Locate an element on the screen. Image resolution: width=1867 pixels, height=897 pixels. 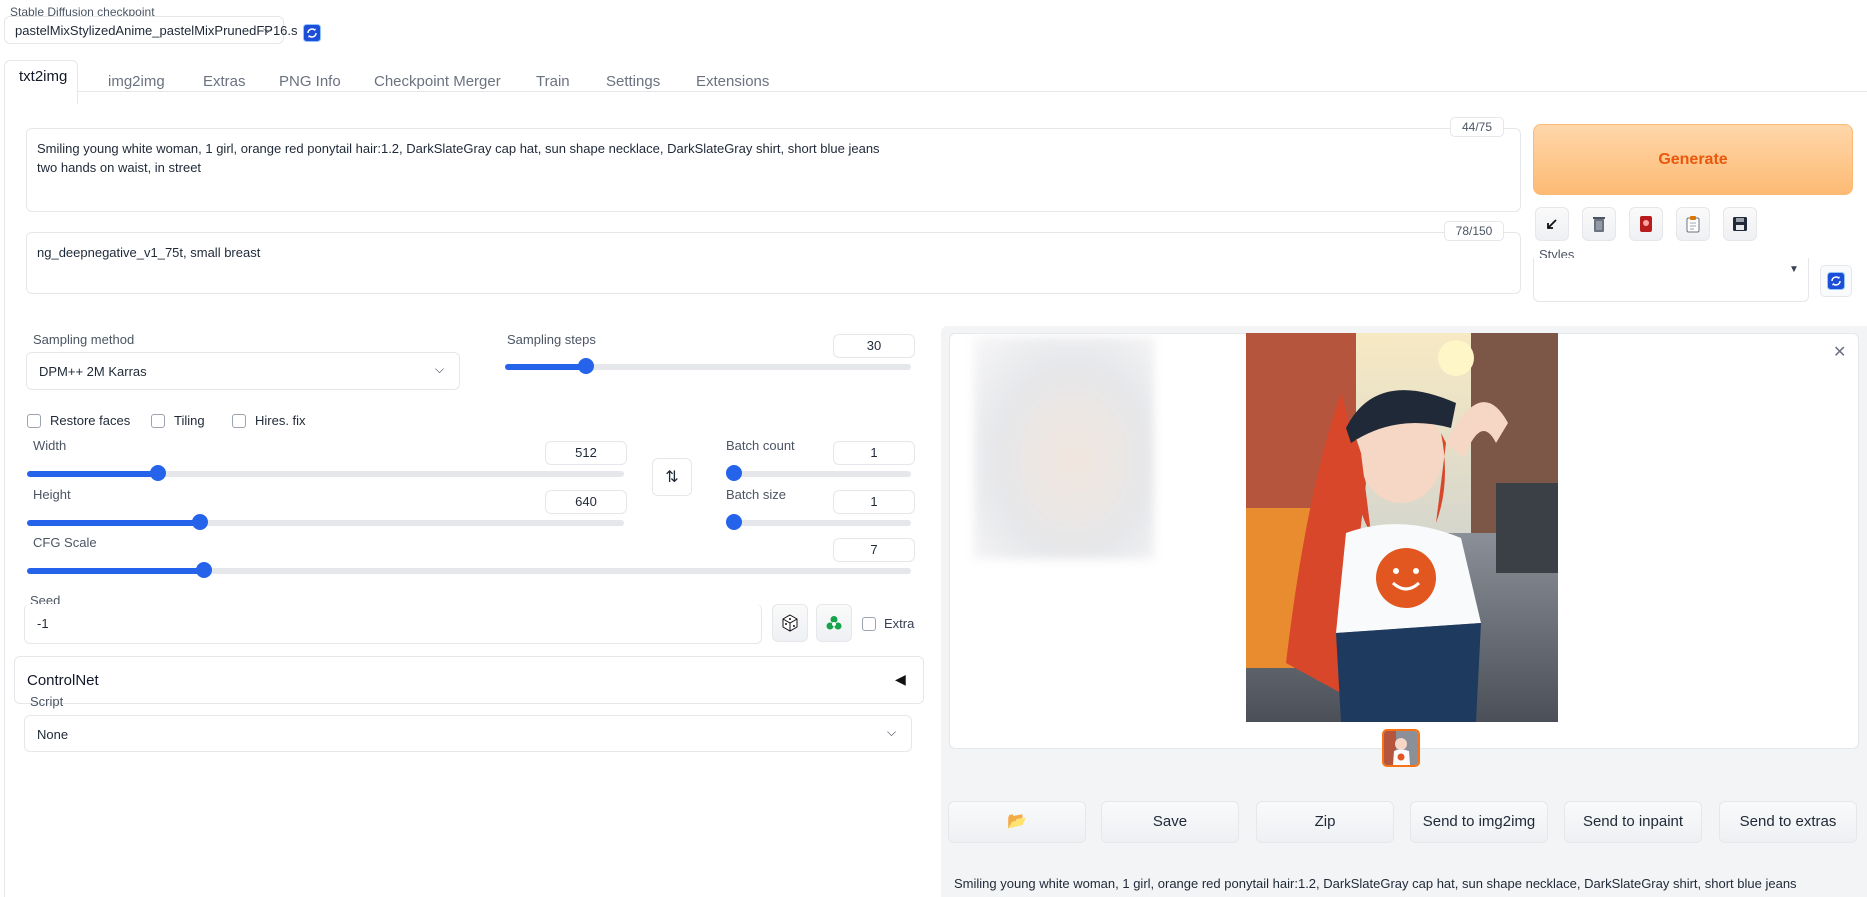
folder-icon: 📂 is located at coordinates (1017, 821).